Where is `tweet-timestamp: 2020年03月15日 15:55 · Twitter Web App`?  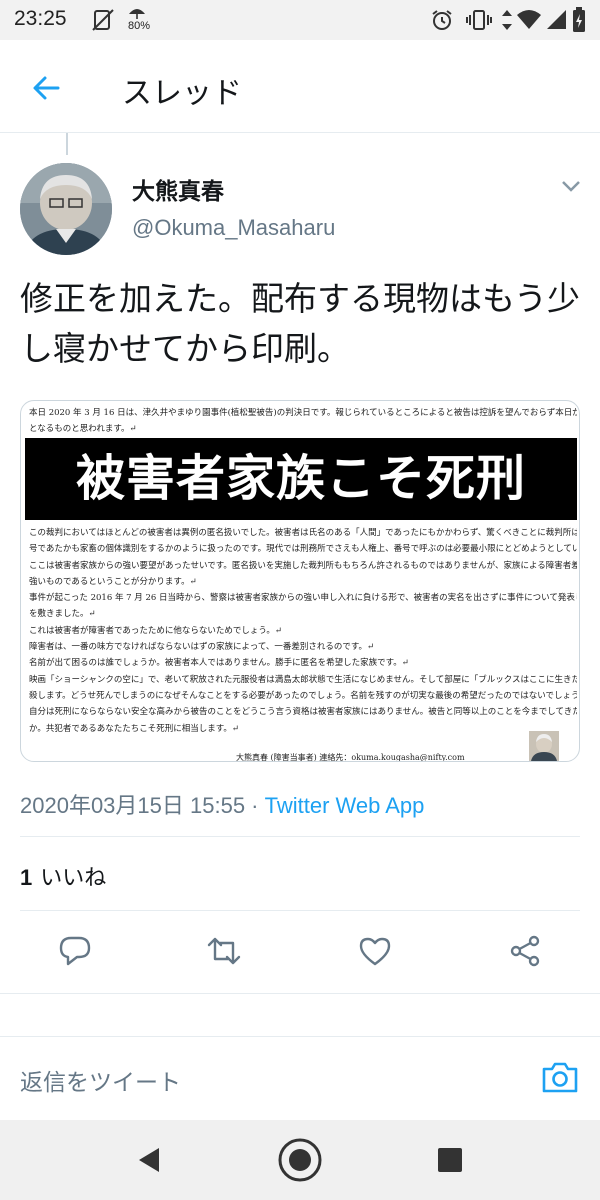
tweet-timestamp: 2020年03月15日 15:55 · Twitter Web App is located at coordinates (222, 804).